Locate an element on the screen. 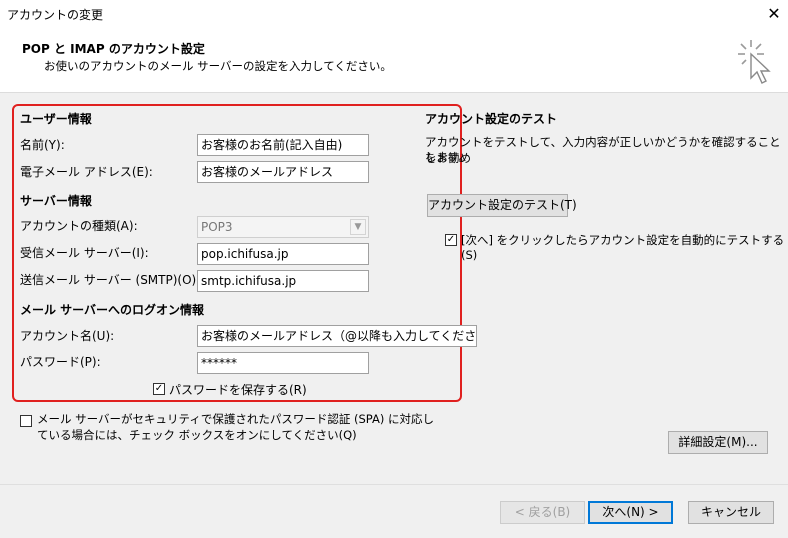 This screenshot has width=788, height=538. footer-divider is located at coordinates (394, 484).